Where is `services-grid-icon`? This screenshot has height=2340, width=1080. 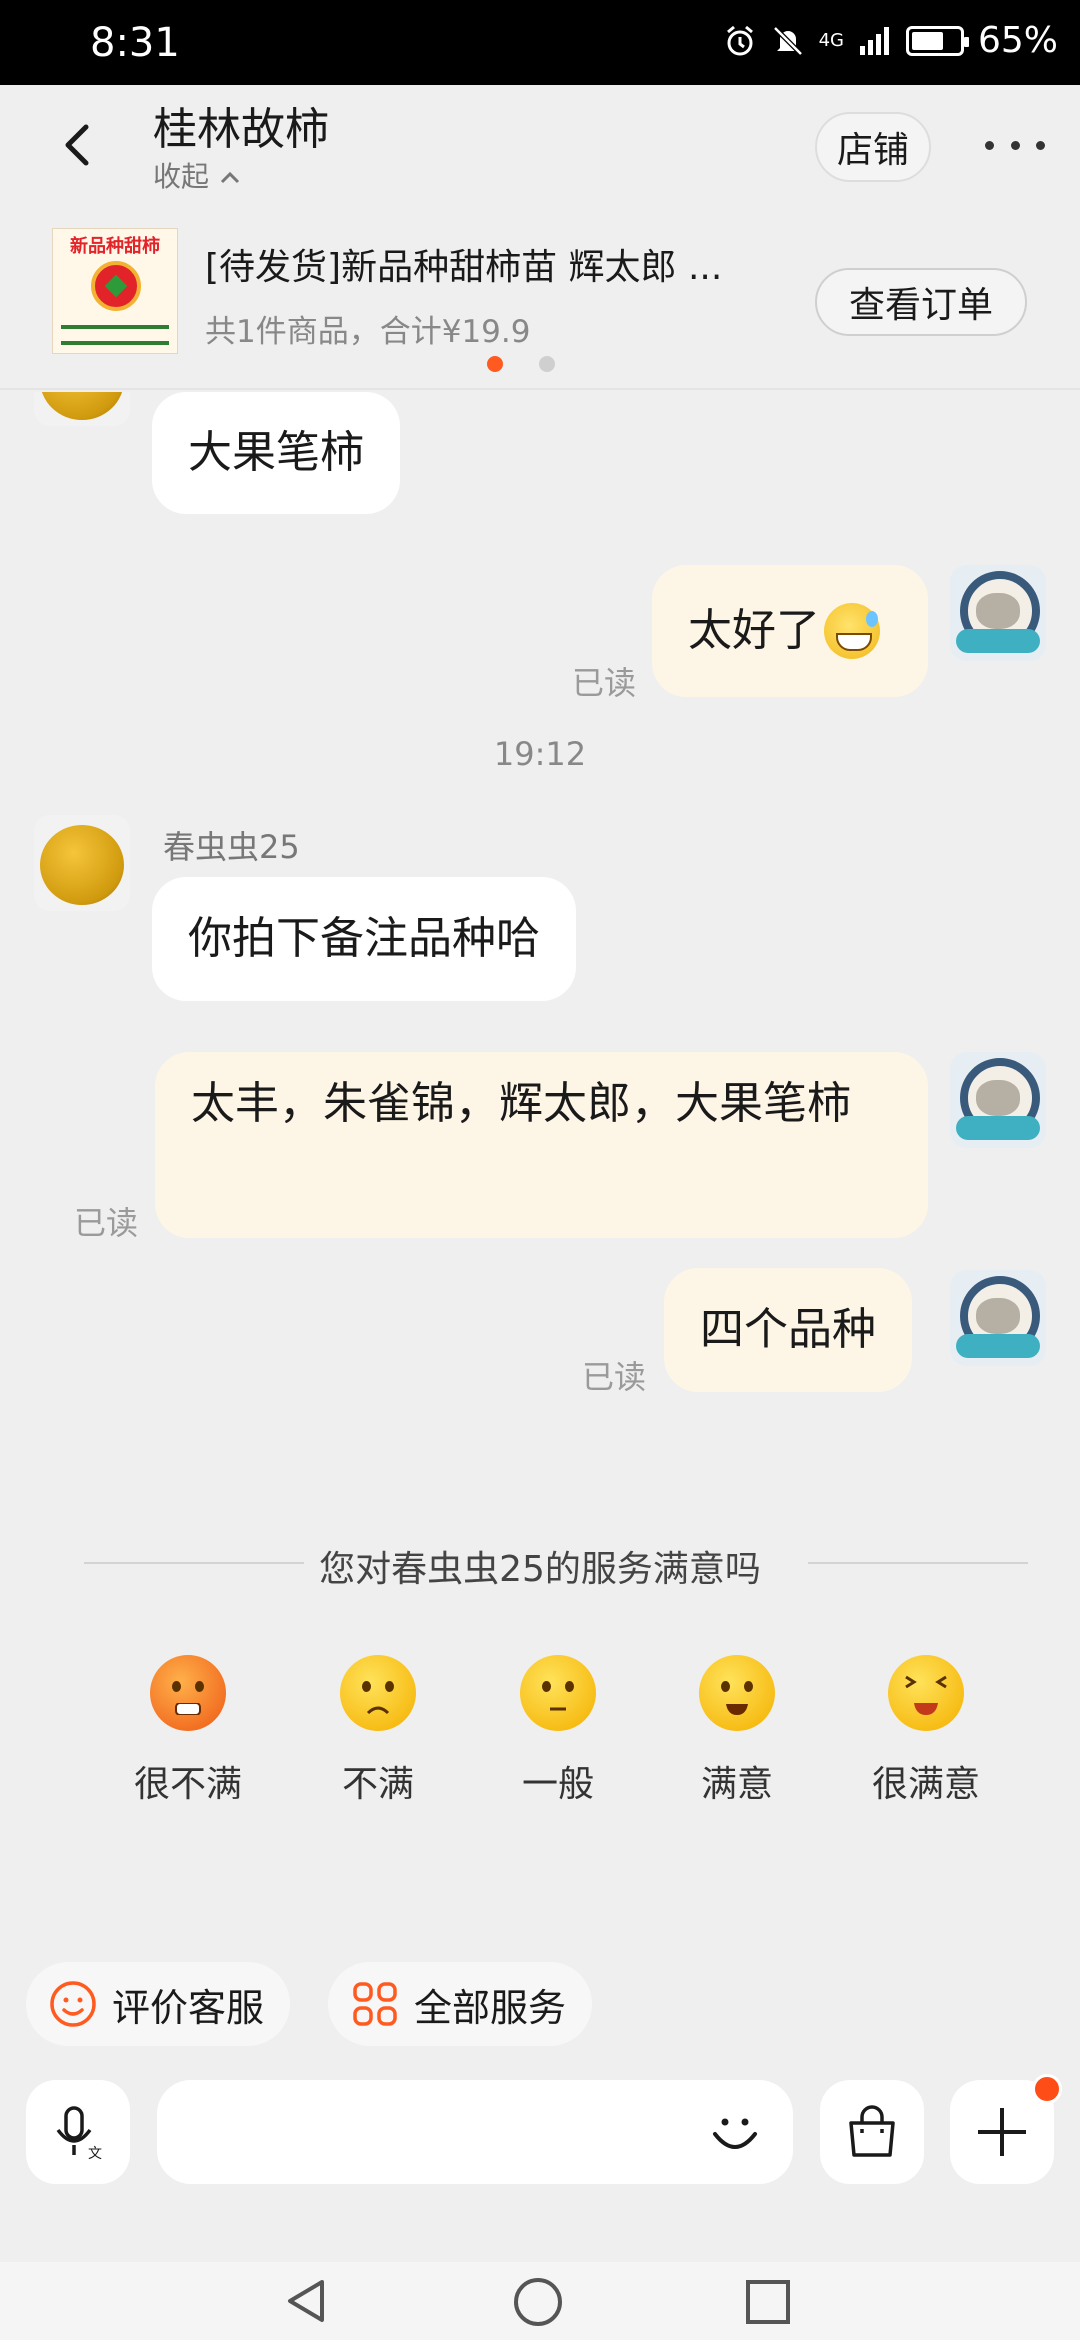
services-grid-icon is located at coordinates (375, 2004).